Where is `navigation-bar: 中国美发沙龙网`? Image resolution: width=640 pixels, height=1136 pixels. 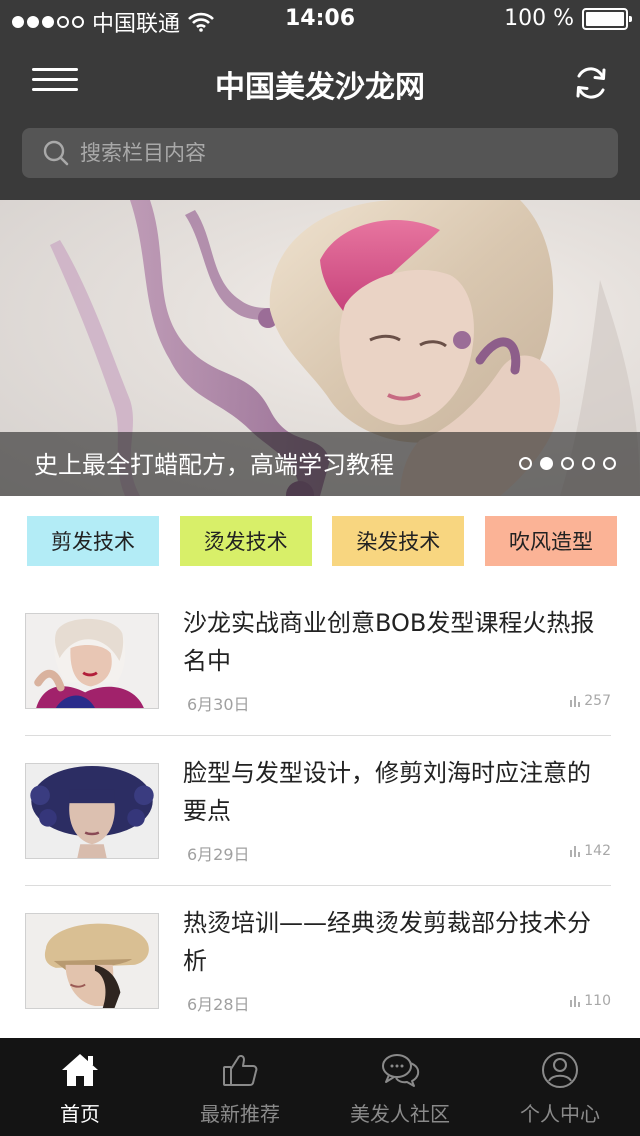
navigation-bar: 中国美发沙龙网 is located at coordinates (320, 81).